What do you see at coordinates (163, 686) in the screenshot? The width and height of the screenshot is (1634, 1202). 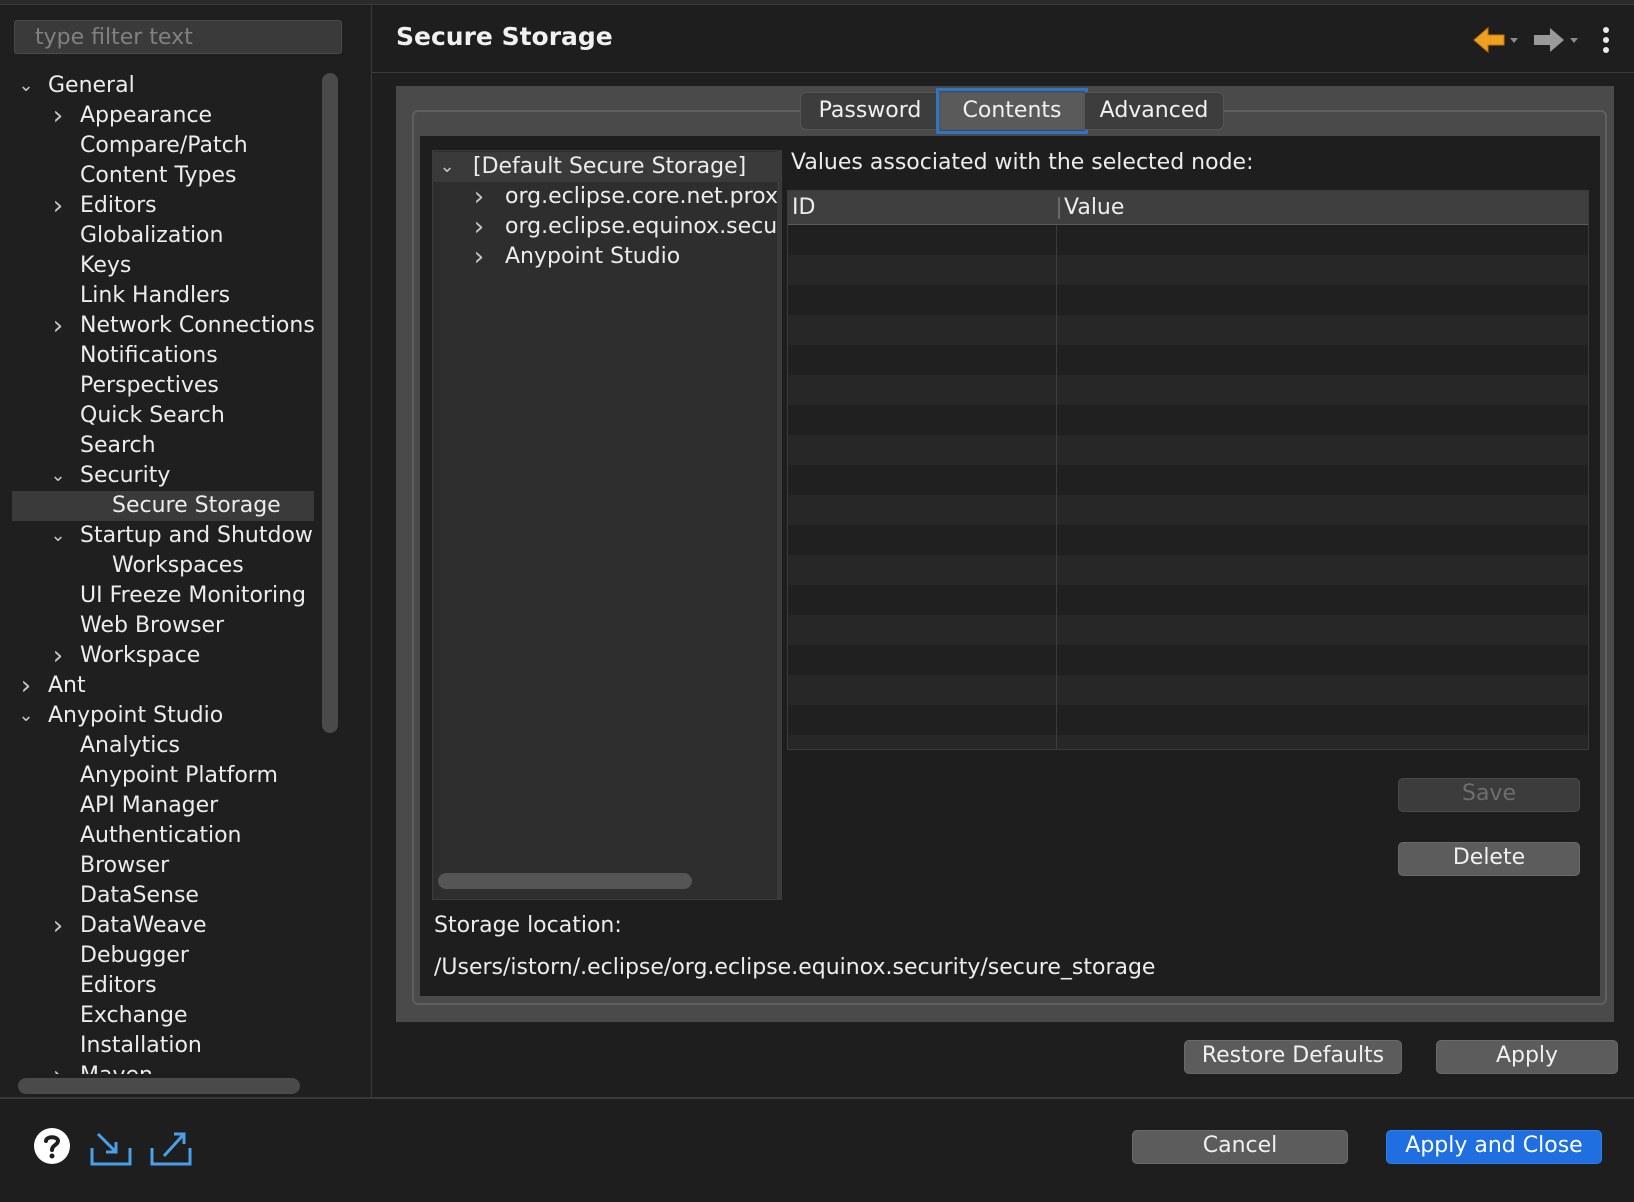 I see `tree-item: › Ant` at bounding box center [163, 686].